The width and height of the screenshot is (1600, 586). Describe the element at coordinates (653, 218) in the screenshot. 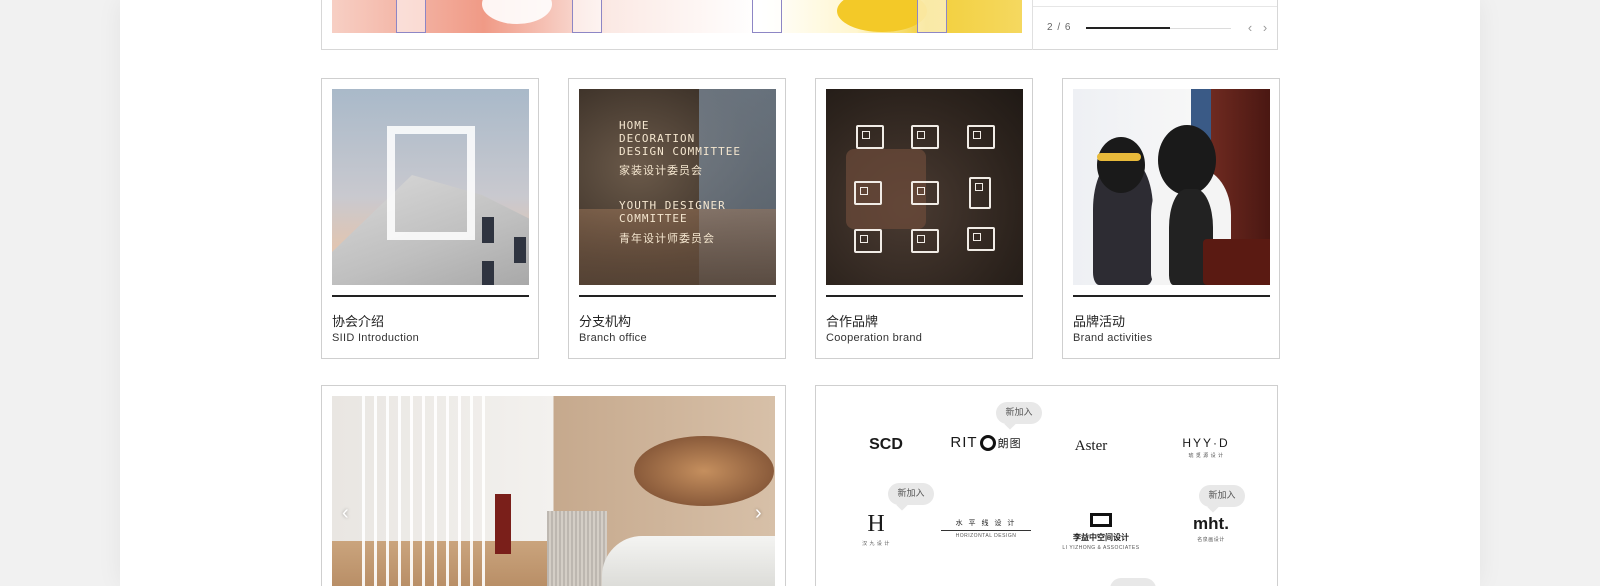

I see `glass-sign-line: COMMITTEE` at that location.